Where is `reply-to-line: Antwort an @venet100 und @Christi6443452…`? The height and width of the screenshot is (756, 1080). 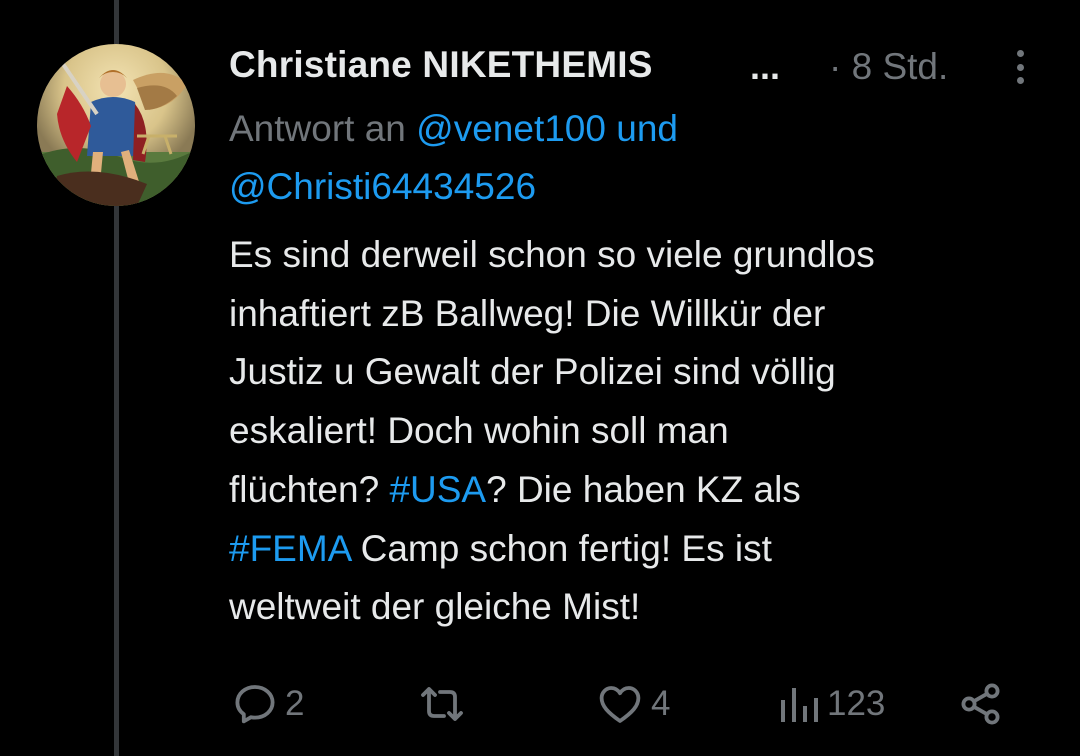
reply-to-line: Antwort an @venet100 und @Christi6443452… is located at coordinates (639, 158).